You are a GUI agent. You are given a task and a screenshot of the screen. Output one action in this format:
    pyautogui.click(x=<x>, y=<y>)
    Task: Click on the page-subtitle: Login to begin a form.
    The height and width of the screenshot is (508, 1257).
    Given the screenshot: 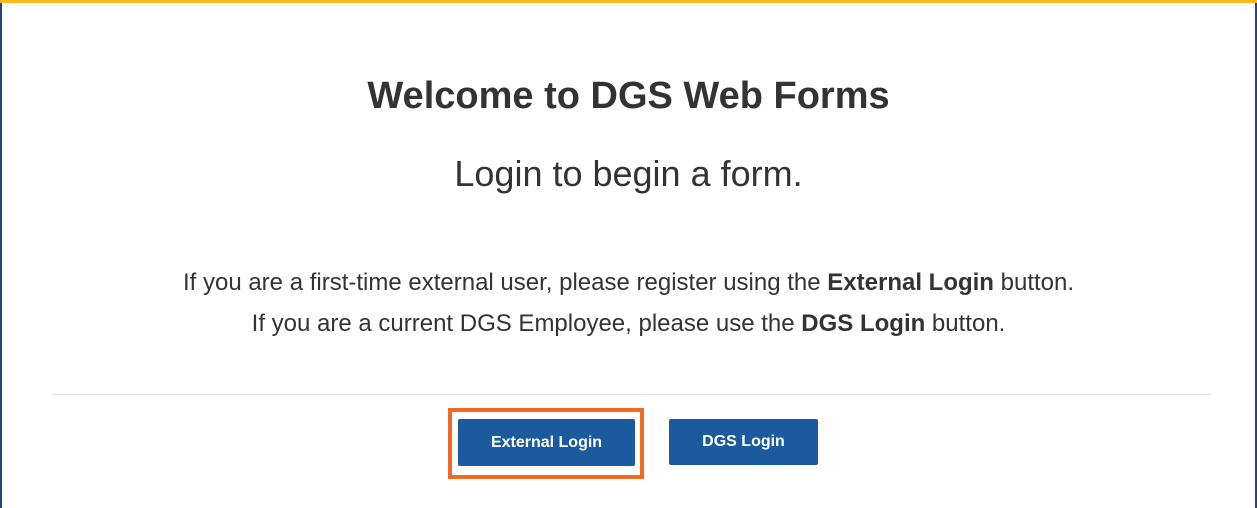 What is the action you would take?
    pyautogui.click(x=628, y=173)
    